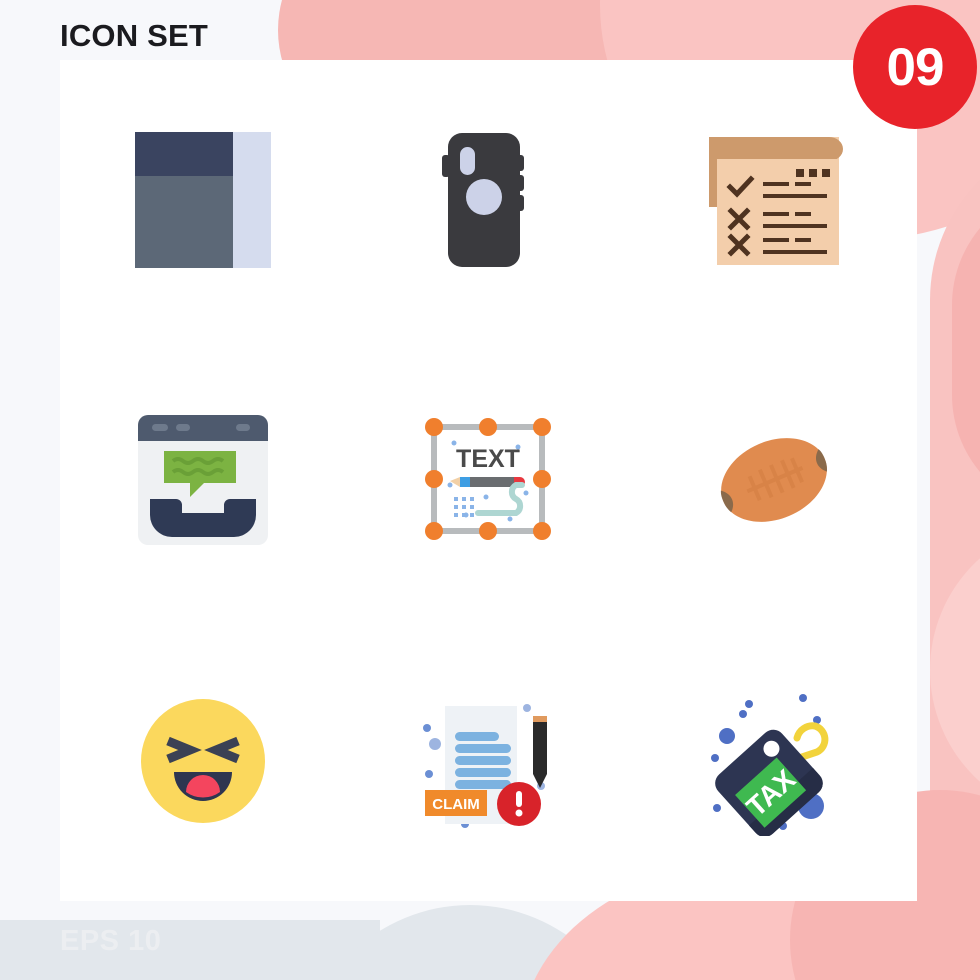 The image size is (980, 980). What do you see at coordinates (457, 804) in the screenshot?
I see `claim-badge-label: CLAIM` at bounding box center [457, 804].